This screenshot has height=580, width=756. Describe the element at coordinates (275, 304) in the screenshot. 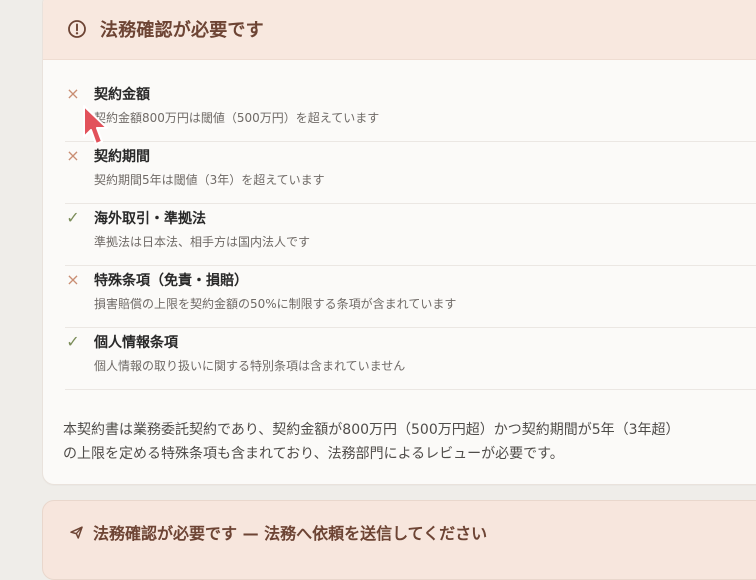

I see `check-item-description: 損害賠償の上限を契約金額の50%に制限する条項が含まれています` at that location.